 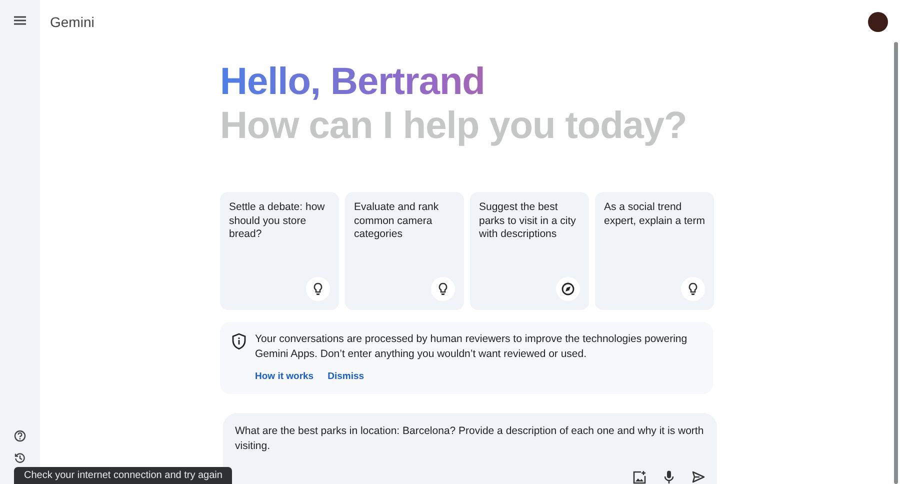 I want to click on prompt-input: What are the best parks in location: Barcelona? Provide a description of each one and why it is worth visiting., so click(x=470, y=448).